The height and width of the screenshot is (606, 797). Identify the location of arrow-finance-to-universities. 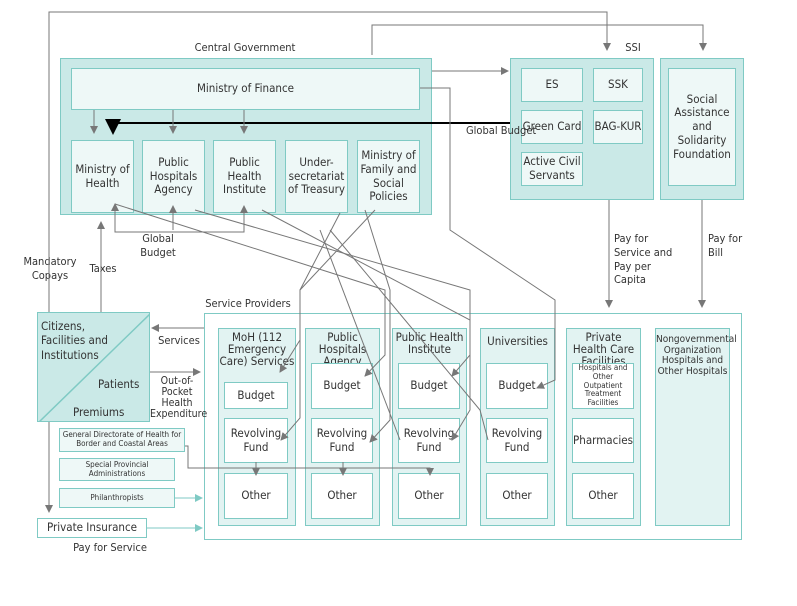
(488, 238).